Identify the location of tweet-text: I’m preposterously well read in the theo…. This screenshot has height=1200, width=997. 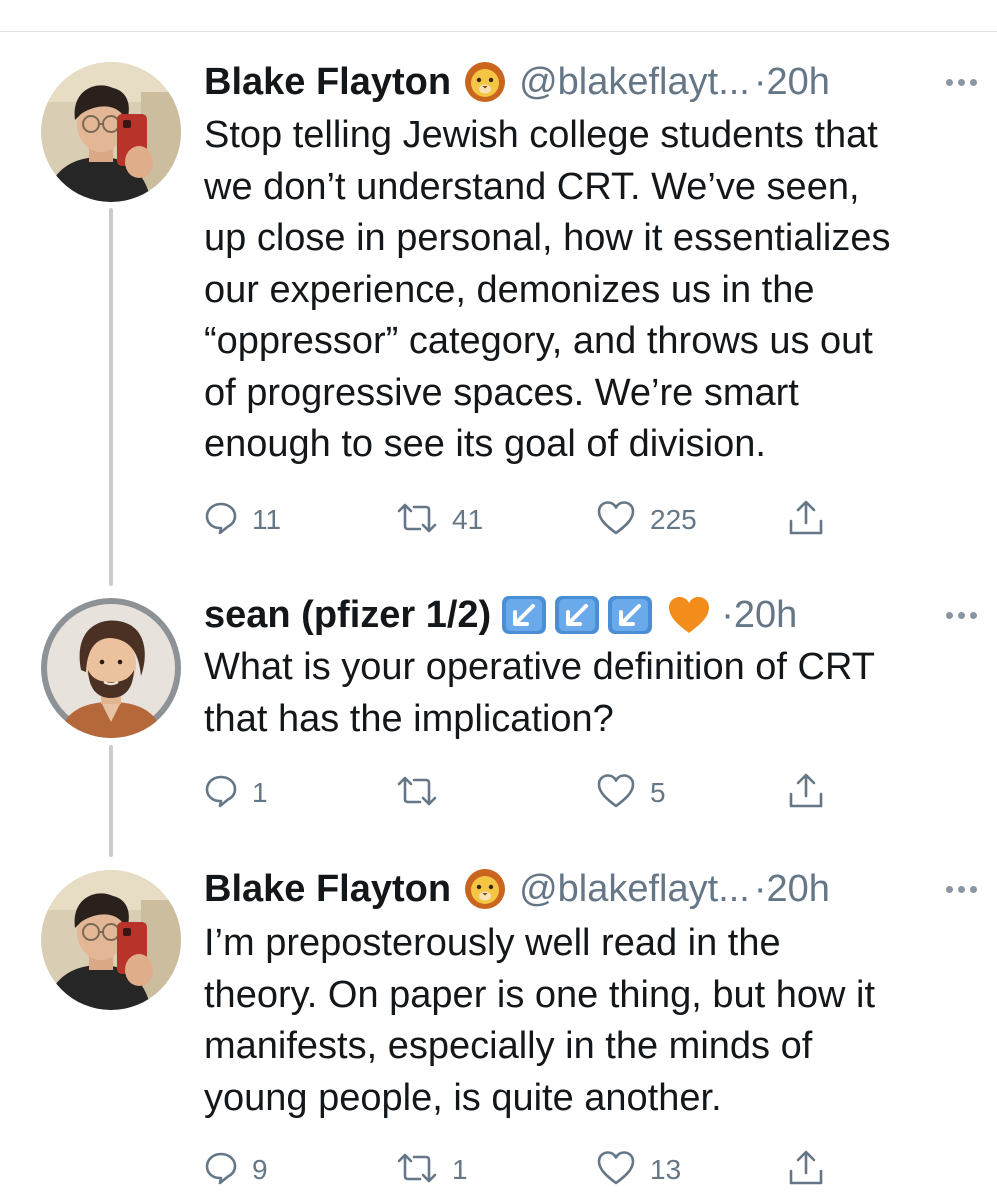
(540, 1020).